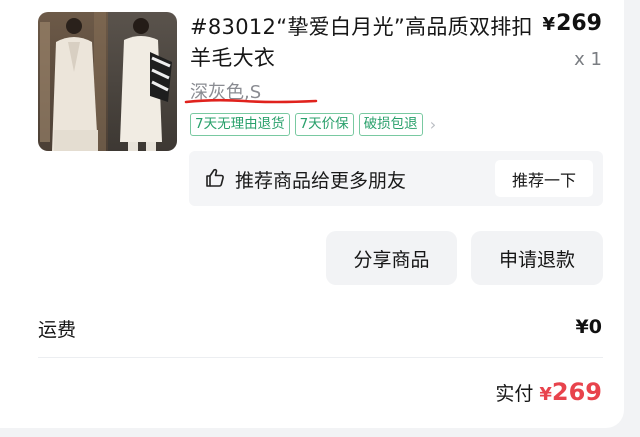 This screenshot has width=640, height=437. I want to click on amount-paid-value: 269, so click(576, 392).